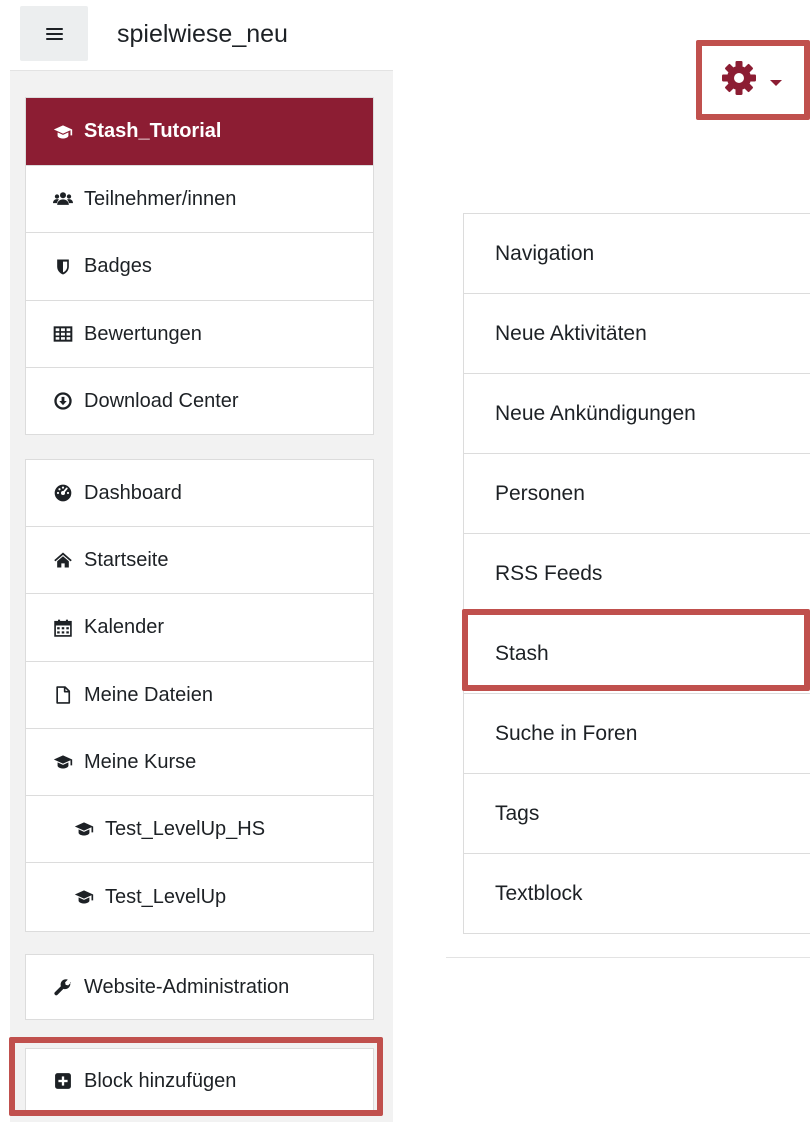 This screenshot has height=1122, width=810. What do you see at coordinates (202, 34) in the screenshot?
I see `site-name: spielwiese_neu` at bounding box center [202, 34].